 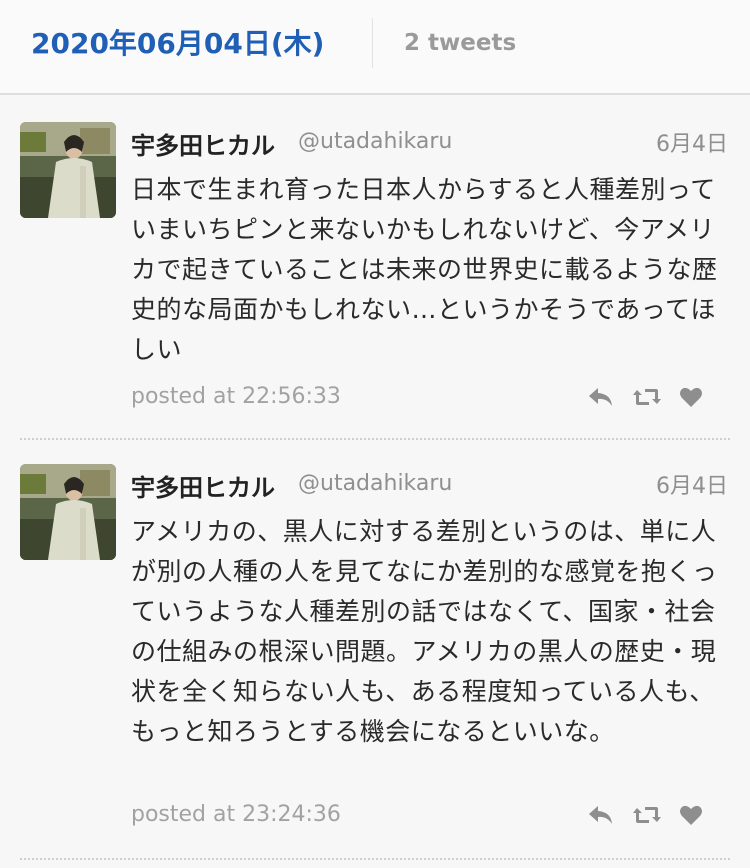 What do you see at coordinates (236, 814) in the screenshot?
I see `posted-time: posted at 23:24:36` at bounding box center [236, 814].